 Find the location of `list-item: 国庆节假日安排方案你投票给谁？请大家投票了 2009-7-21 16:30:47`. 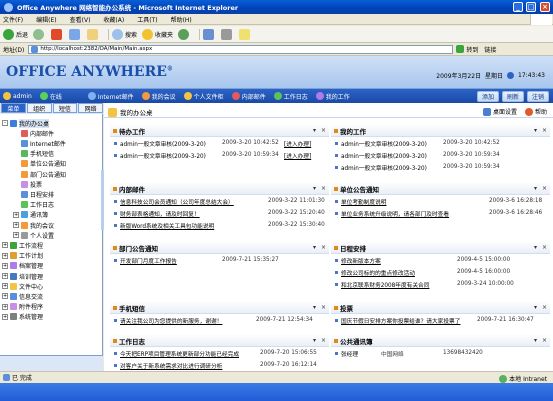

list-item: 国庆节假日安排方案你投票给谁？请大家投票了 2009-7-21 16:30:47 is located at coordinates (440, 320).